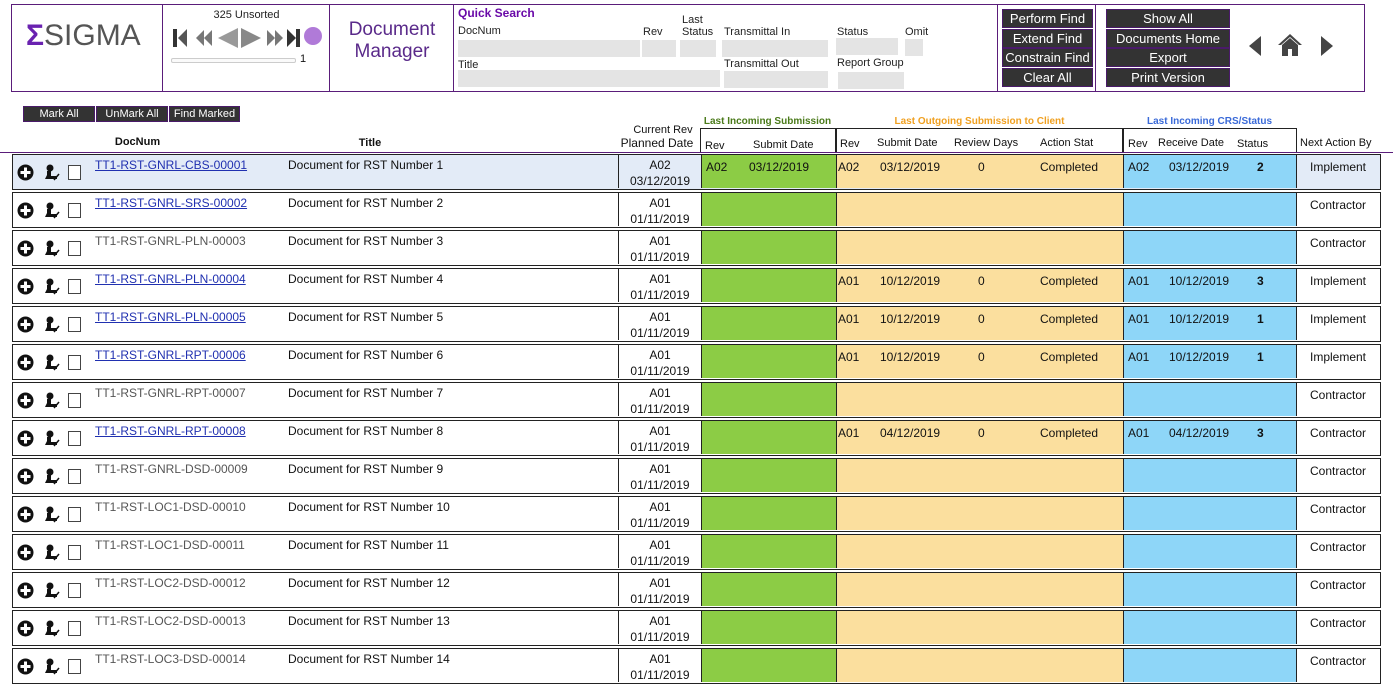 This screenshot has height=688, width=1393. What do you see at coordinates (137, 142) in the screenshot?
I see `col-docnum: DocNum` at bounding box center [137, 142].